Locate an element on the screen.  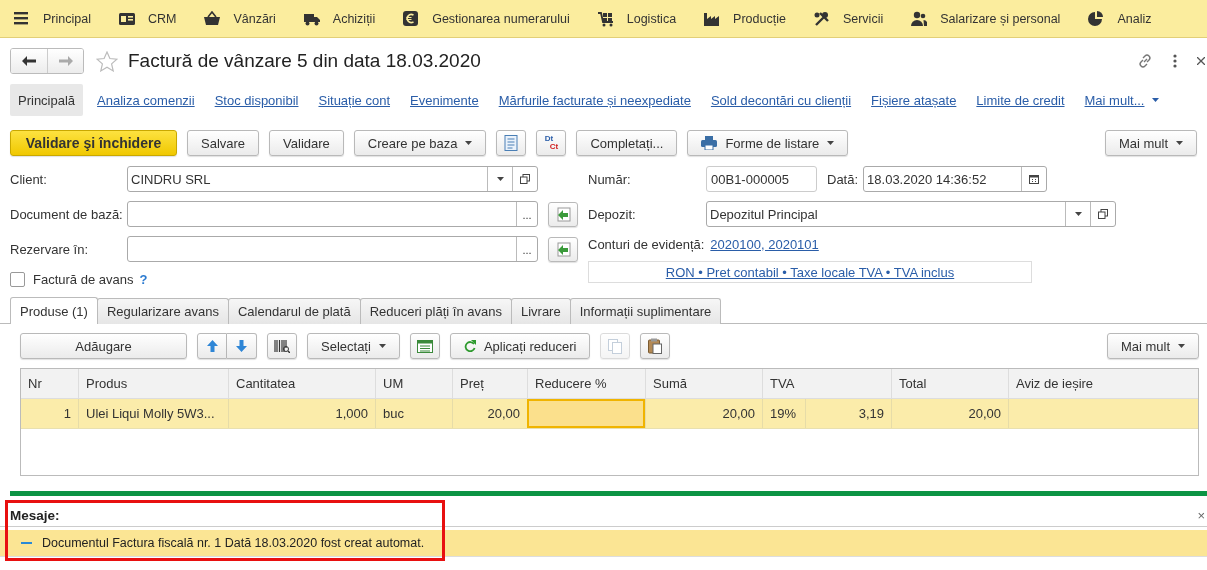
barcode-icon is located at coordinates (282, 346).